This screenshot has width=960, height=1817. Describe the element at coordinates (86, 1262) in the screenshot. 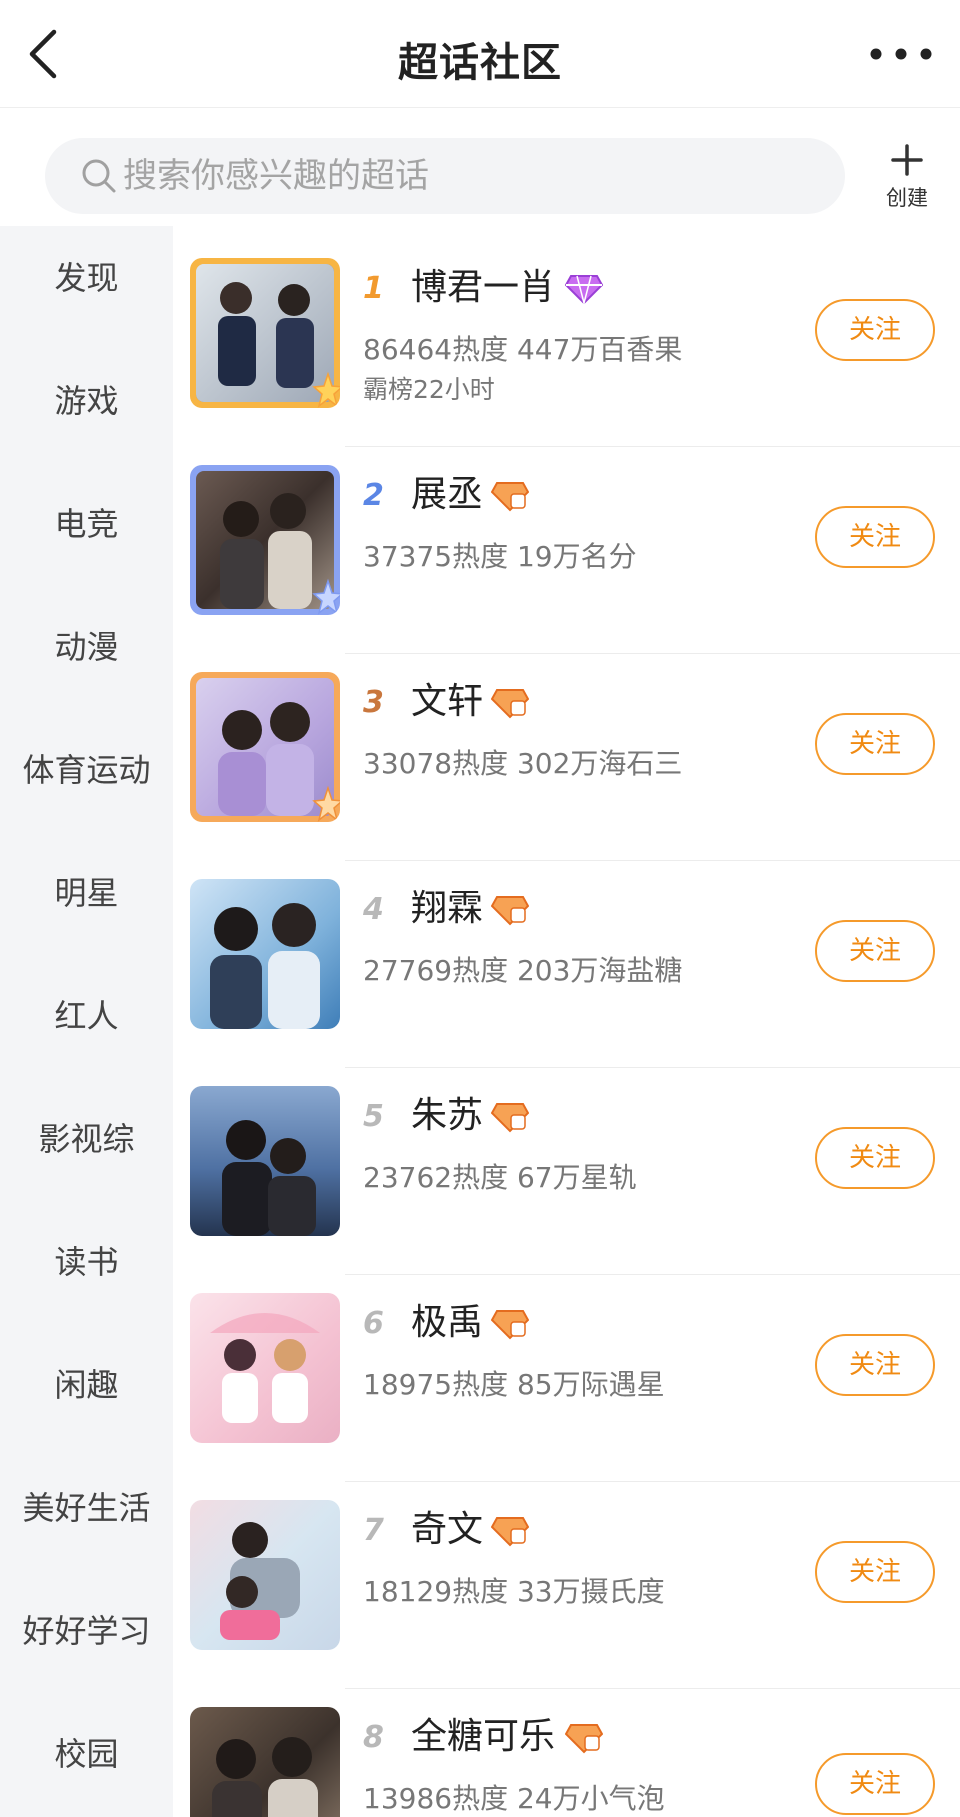

I see `category-item-reading: 读书` at that location.